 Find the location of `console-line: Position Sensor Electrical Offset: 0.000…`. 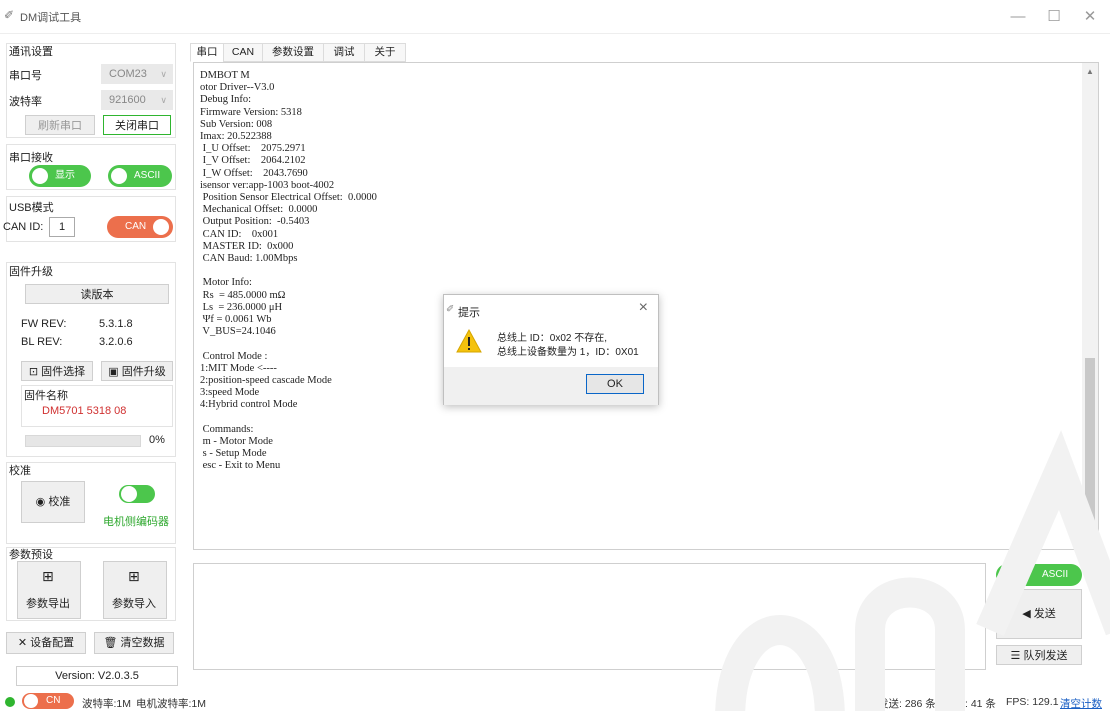

console-line: Position Sensor Electrical Offset: 0.000… is located at coordinates (288, 197).